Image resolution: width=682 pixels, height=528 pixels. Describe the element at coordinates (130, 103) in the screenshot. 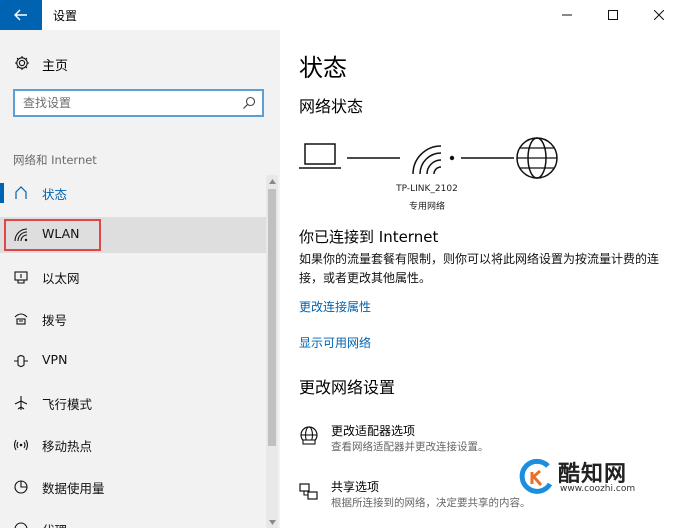

I see `search-input` at that location.